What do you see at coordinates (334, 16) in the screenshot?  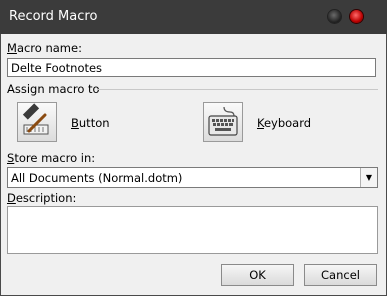 I see `minimize-icon` at bounding box center [334, 16].